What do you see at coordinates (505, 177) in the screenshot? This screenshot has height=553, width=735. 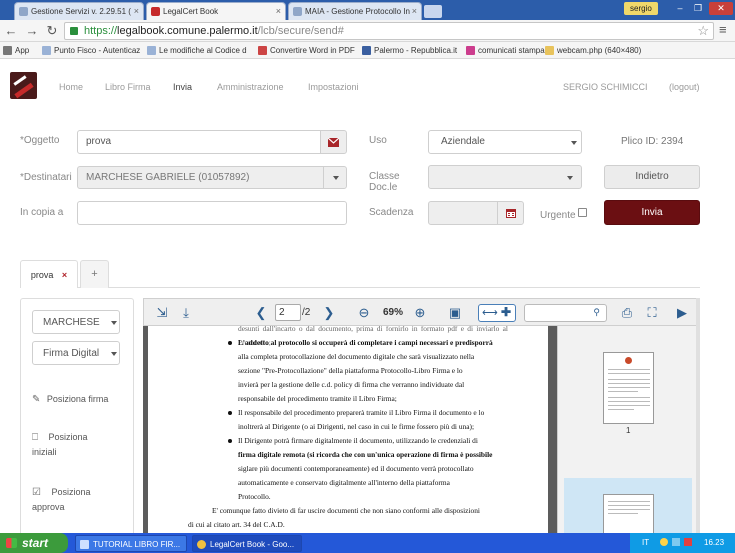 I see `classe-doc-select` at bounding box center [505, 177].